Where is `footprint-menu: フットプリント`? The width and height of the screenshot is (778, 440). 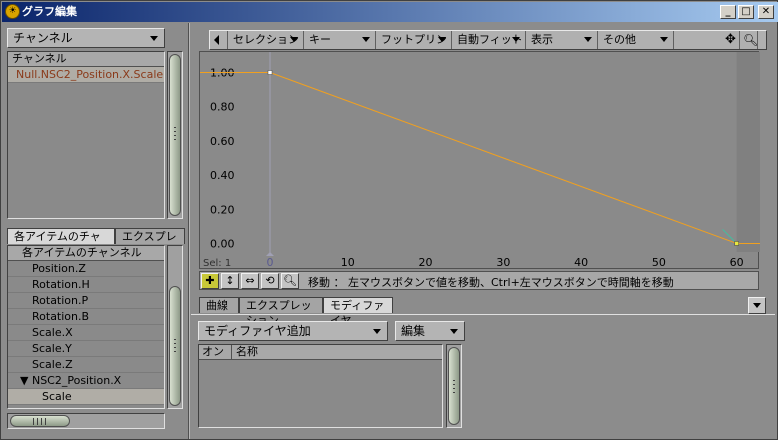
footprint-menu: フットプリント is located at coordinates (414, 47).